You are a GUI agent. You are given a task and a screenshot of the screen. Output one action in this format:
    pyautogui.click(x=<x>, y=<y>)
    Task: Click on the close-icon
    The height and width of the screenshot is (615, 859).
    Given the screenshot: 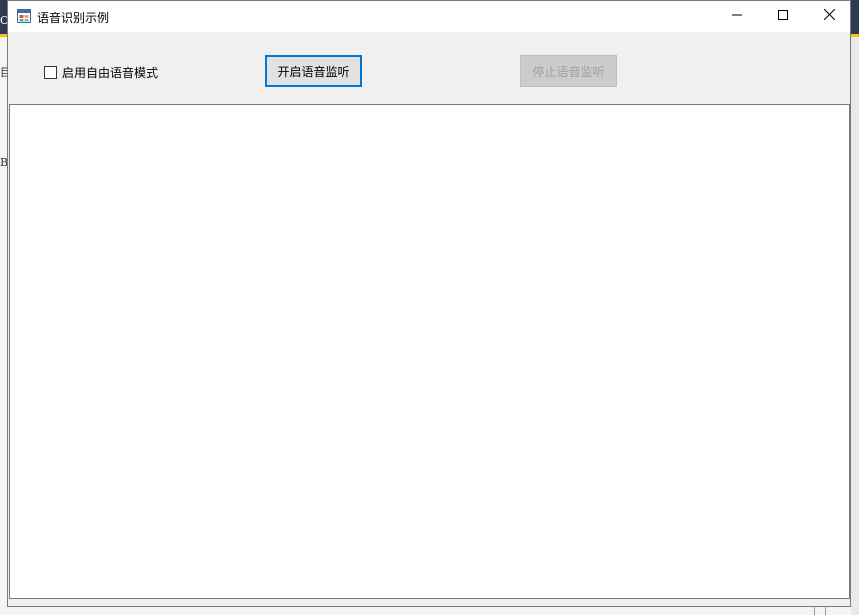 What is the action you would take?
    pyautogui.click(x=829, y=15)
    